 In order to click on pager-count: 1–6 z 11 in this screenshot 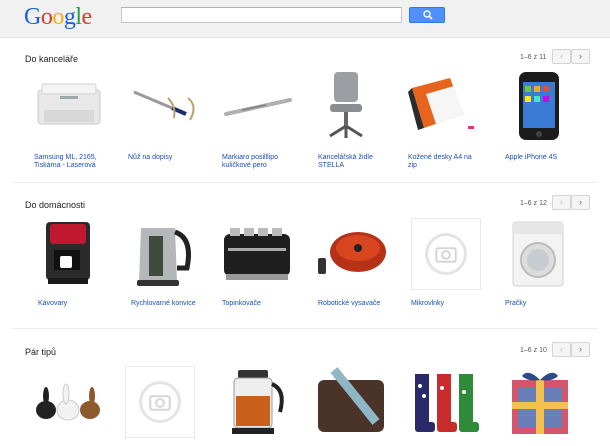, I will do `click(533, 57)`.